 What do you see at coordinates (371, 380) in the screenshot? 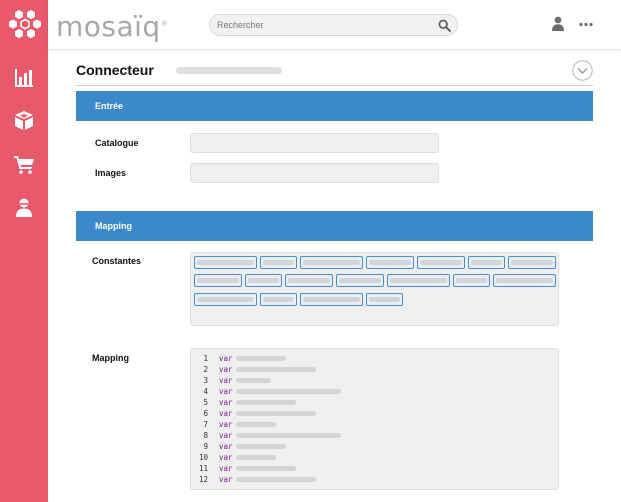
I see `code-line: 3 var` at bounding box center [371, 380].